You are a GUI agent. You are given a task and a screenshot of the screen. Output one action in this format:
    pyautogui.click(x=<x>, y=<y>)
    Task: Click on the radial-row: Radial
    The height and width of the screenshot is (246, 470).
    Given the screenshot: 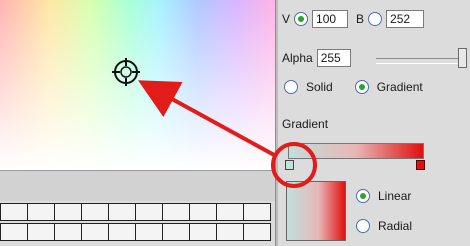 What is the action you would take?
    pyautogui.click(x=384, y=226)
    